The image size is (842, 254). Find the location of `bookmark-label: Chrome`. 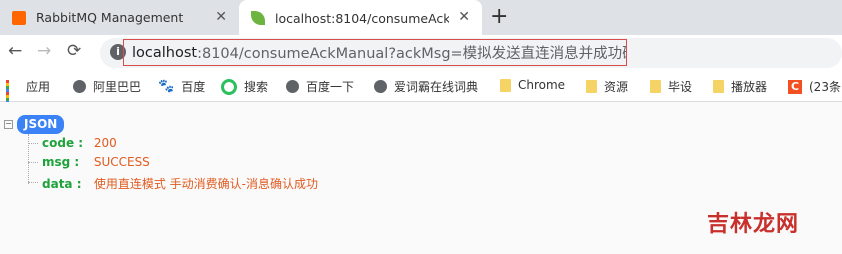

bookmark-label: Chrome is located at coordinates (542, 85).